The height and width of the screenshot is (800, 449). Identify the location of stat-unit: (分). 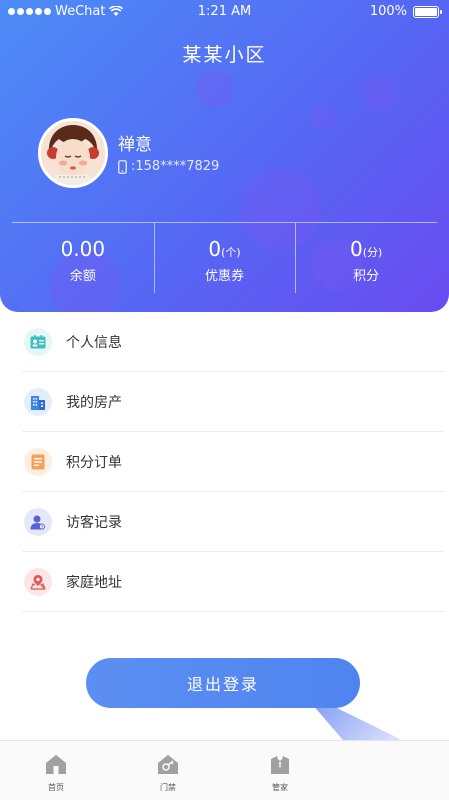
(372, 252).